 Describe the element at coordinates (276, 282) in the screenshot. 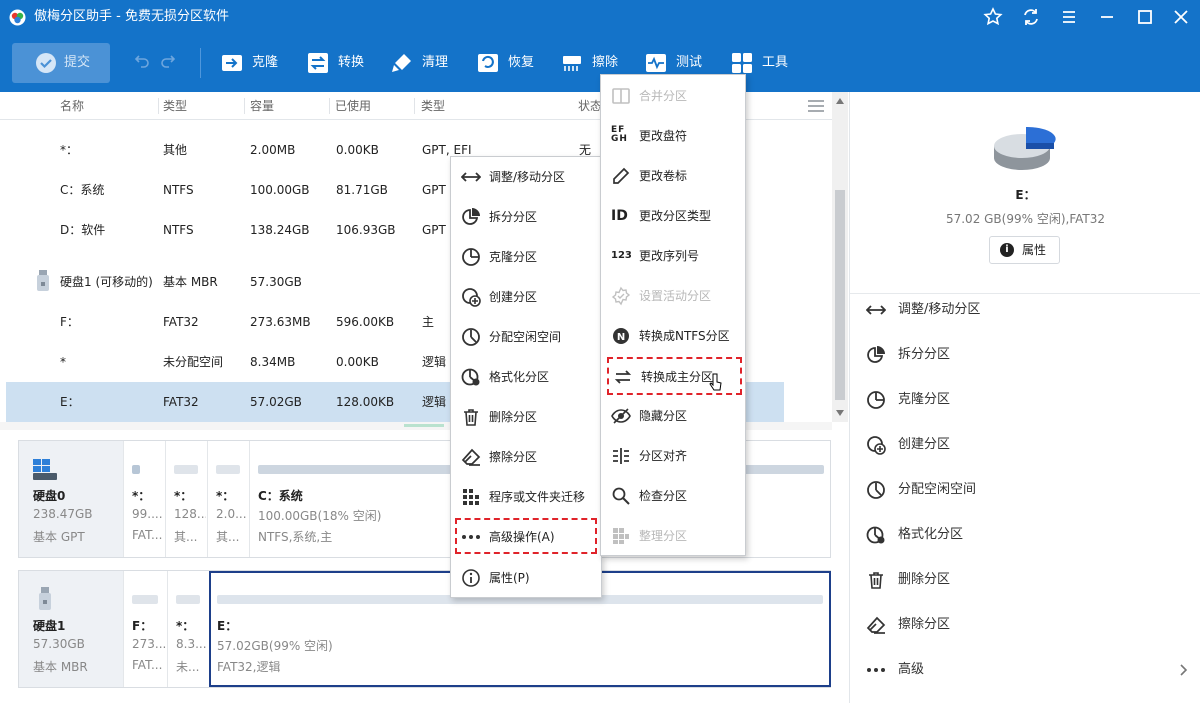

I see `cell-capacity: 57.30GB` at that location.